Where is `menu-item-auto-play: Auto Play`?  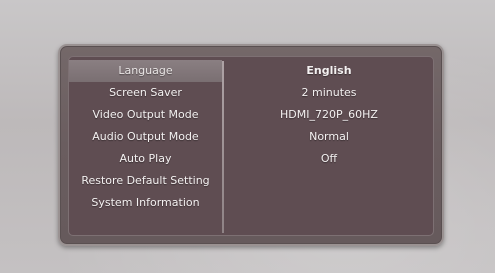
menu-item-auto-play: Auto Play is located at coordinates (145, 159).